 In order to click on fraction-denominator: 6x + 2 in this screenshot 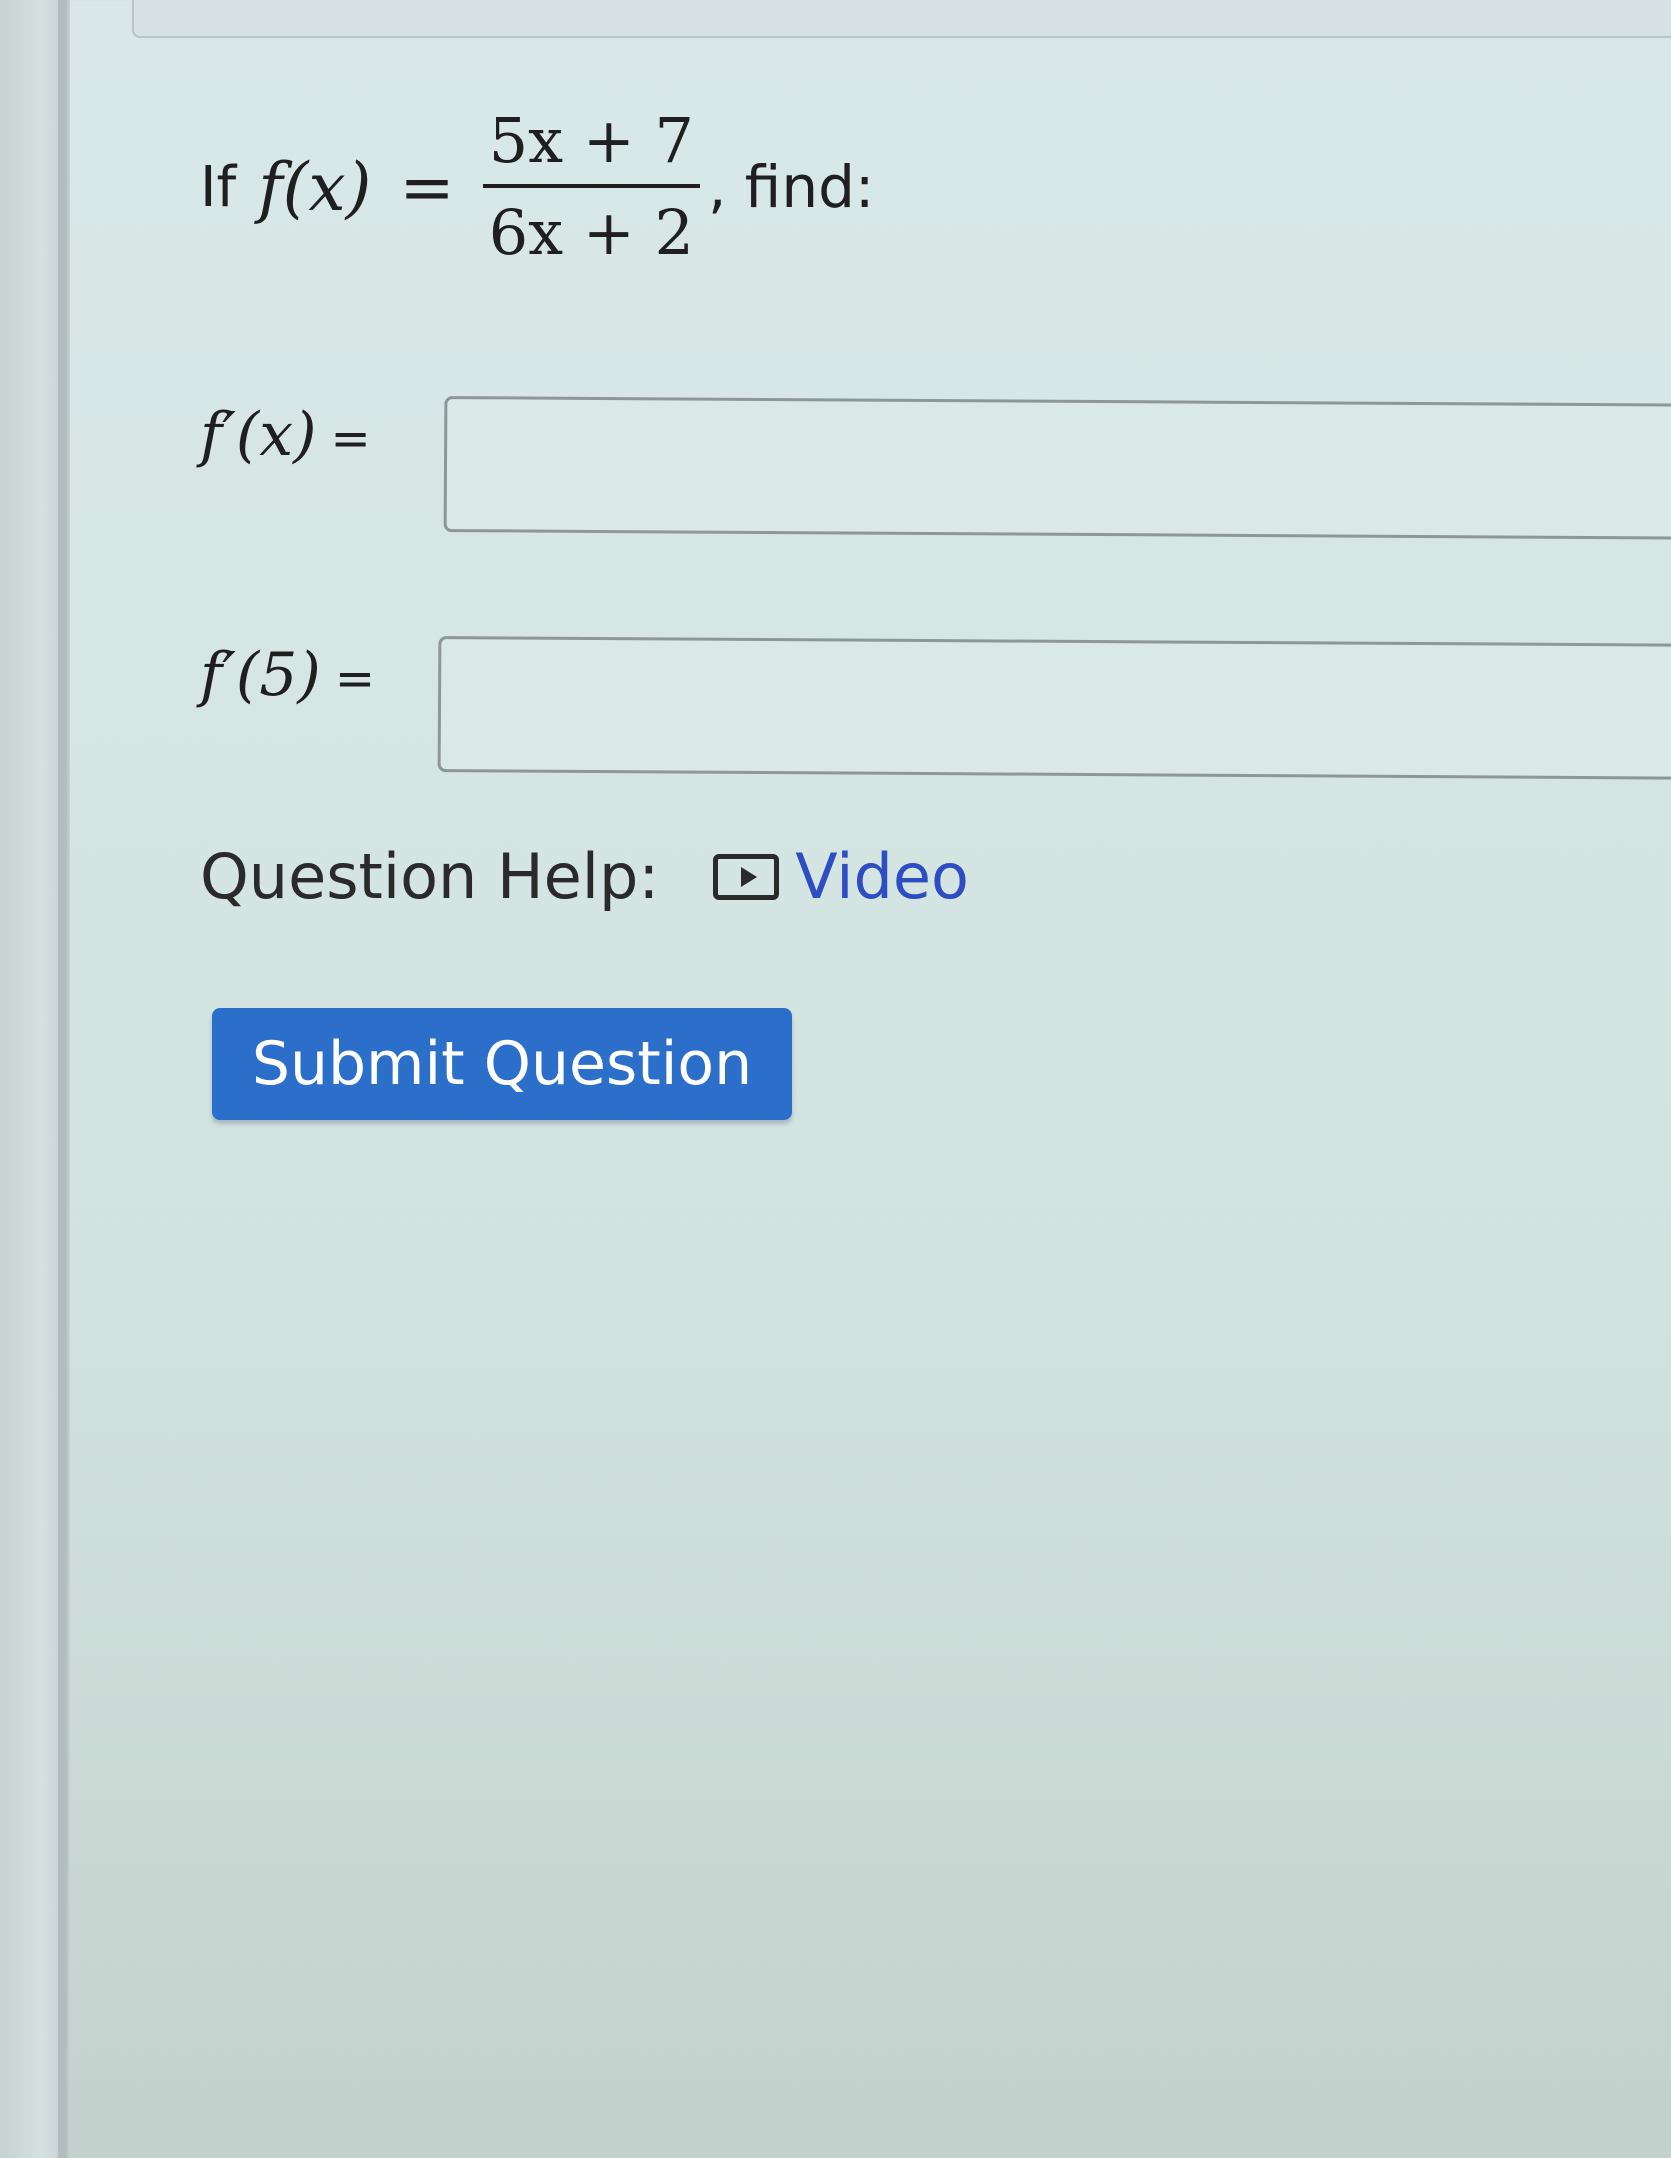, I will do `click(591, 232)`.